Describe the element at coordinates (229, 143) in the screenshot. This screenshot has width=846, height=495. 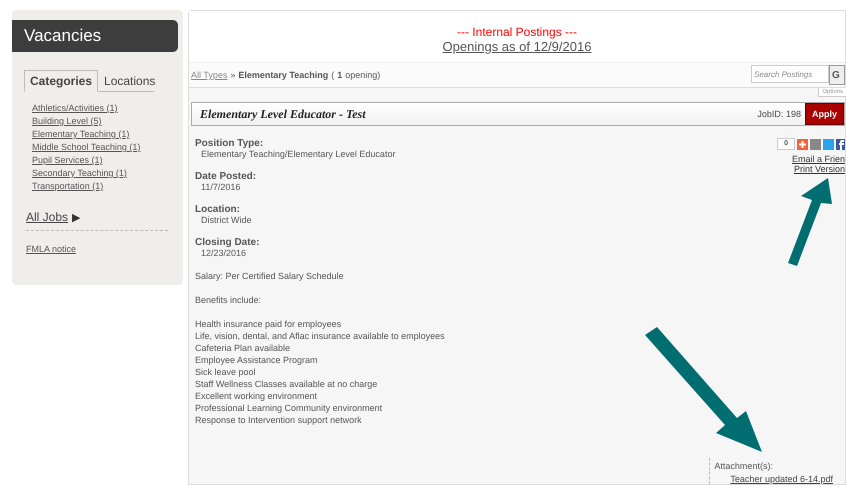
I see `field-label: Position Type:` at that location.